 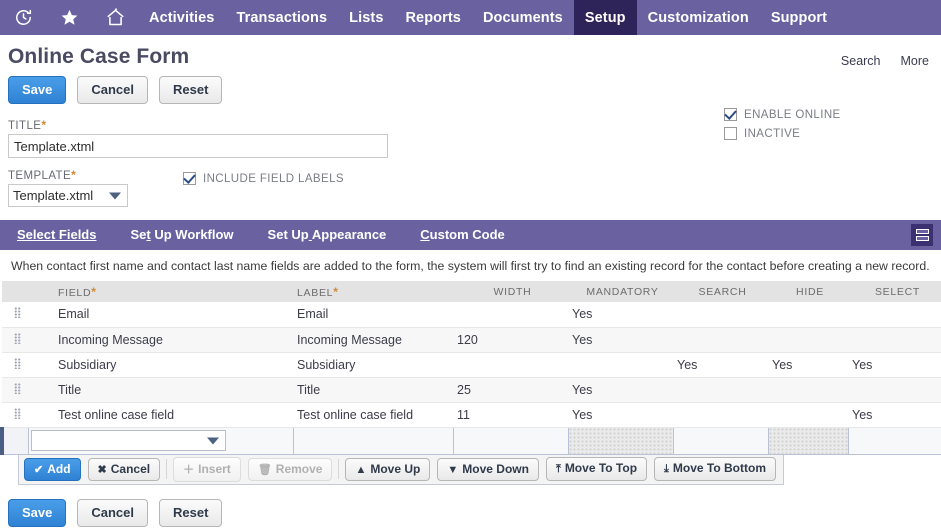 What do you see at coordinates (470, 506) in the screenshot?
I see `bottom-button-bar: Save Cancel Reset` at bounding box center [470, 506].